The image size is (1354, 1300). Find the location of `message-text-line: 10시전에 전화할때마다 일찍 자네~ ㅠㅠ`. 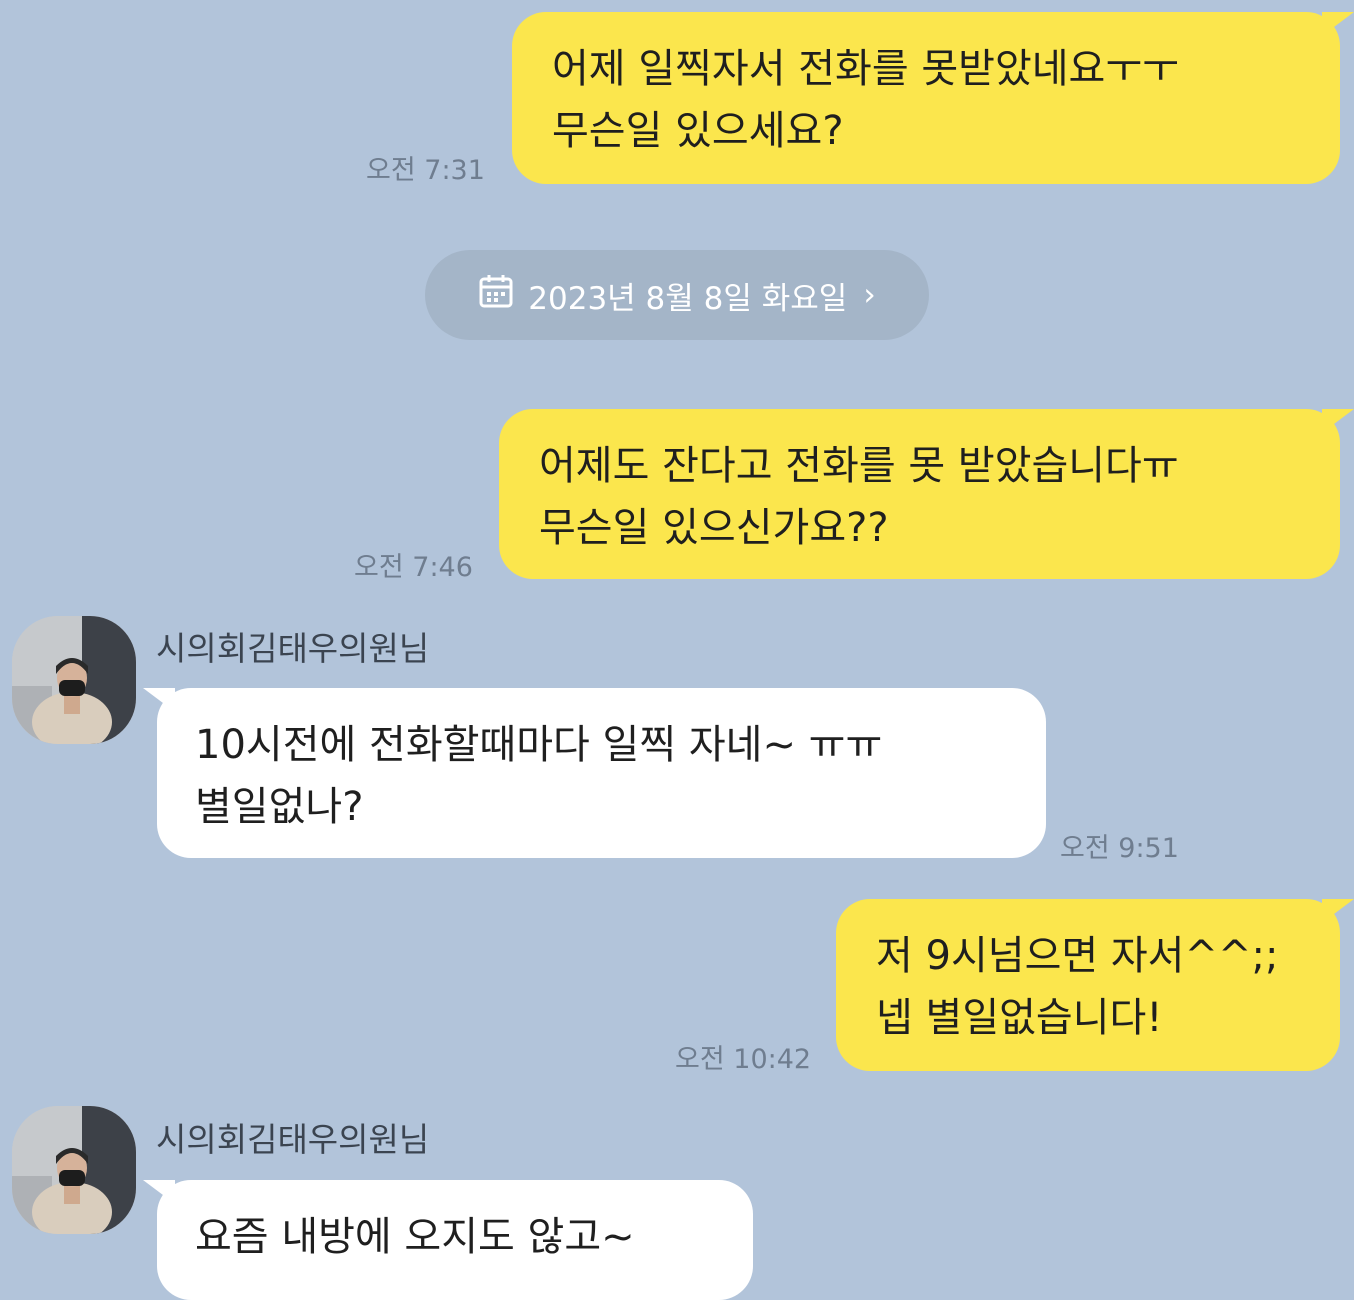

message-text-line: 10시전에 전화할때마다 일찍 자네~ ㅠㅠ is located at coordinates (539, 745).